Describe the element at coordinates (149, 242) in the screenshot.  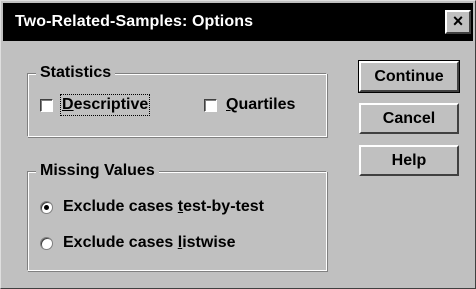
I see `exclude-listwise-label: Exclude cases listwise` at that location.